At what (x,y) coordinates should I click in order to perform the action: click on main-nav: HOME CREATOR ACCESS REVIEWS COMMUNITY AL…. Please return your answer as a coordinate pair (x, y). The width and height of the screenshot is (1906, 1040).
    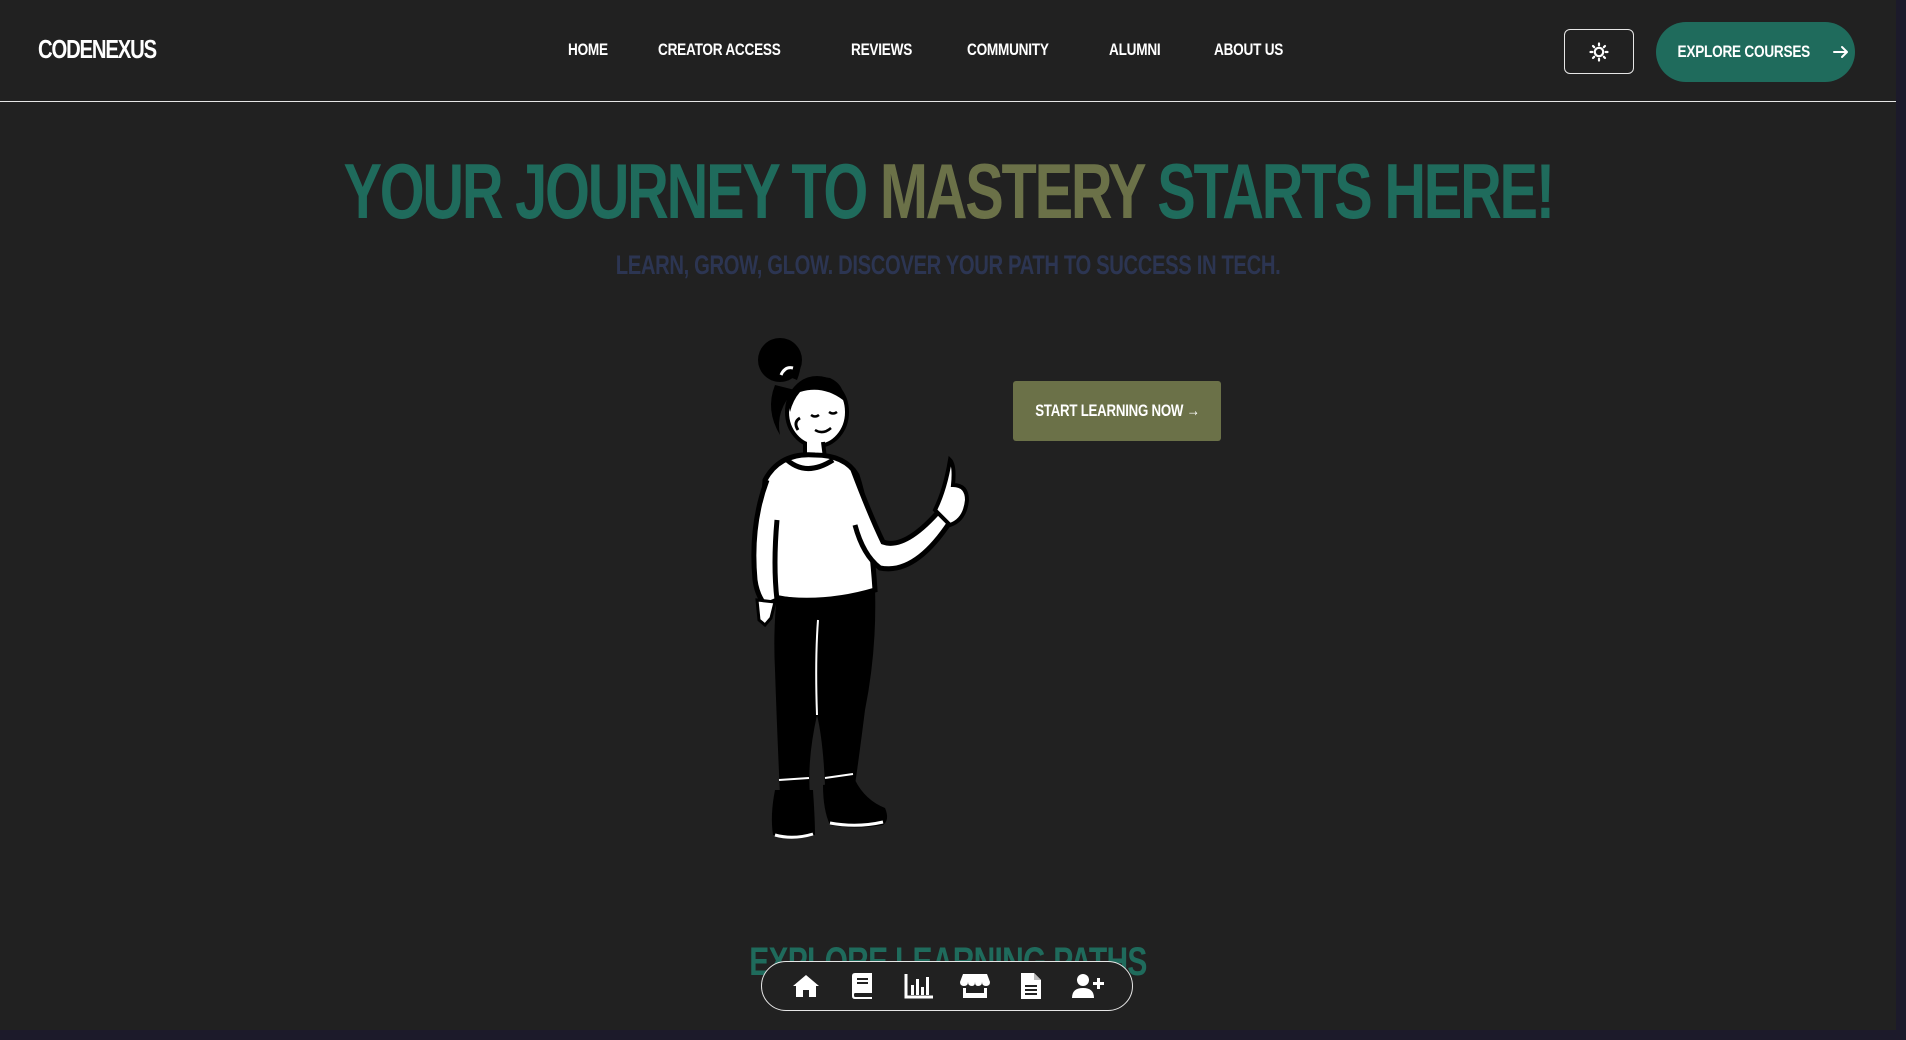
    Looking at the image, I should click on (954, 50).